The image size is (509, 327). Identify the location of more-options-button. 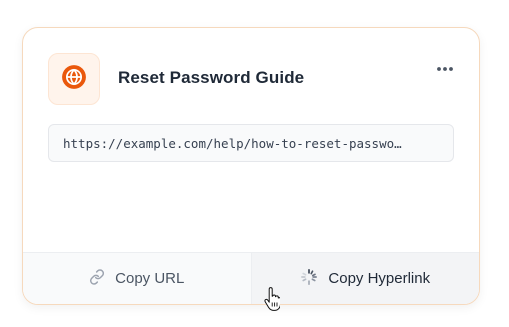
(445, 68).